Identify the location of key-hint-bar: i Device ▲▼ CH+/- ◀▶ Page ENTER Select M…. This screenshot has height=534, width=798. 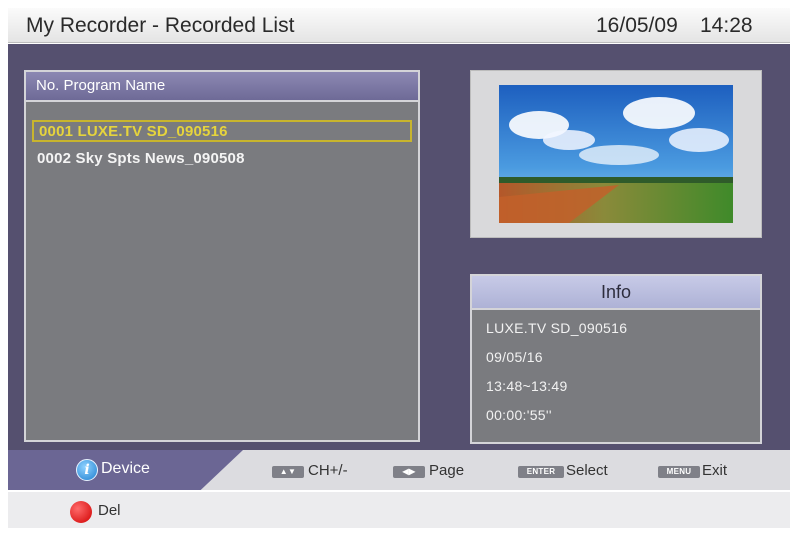
(399, 470).